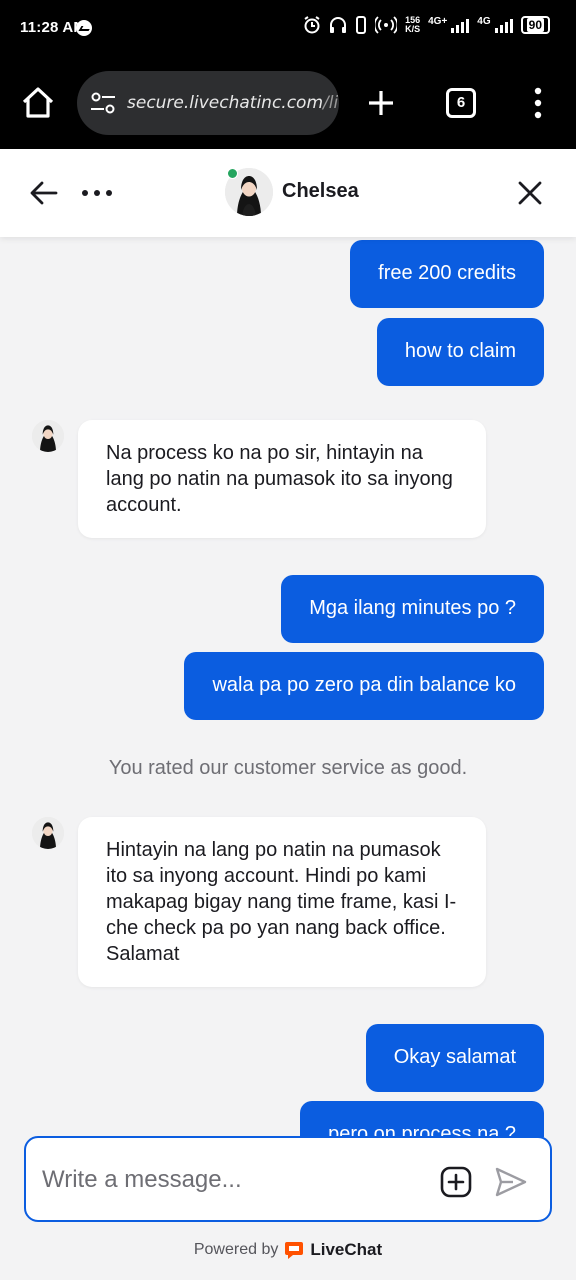 Image resolution: width=576 pixels, height=1280 pixels. I want to click on battery-level: 90, so click(535, 25).